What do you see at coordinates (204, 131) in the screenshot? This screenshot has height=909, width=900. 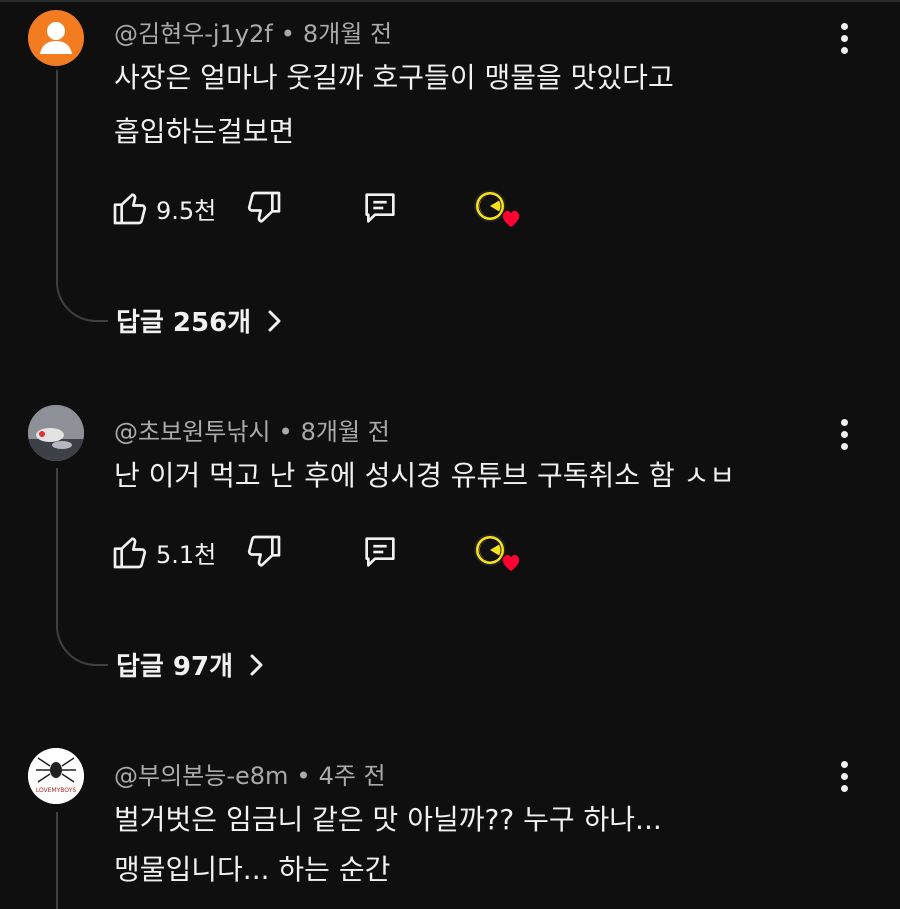 I see `comment-text-line: 흡입하는걸보면` at bounding box center [204, 131].